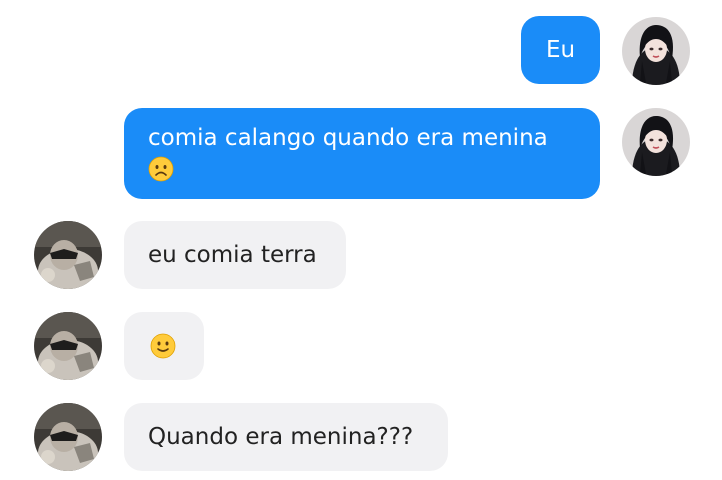 Image resolution: width=722 pixels, height=480 pixels. What do you see at coordinates (161, 169) in the screenshot?
I see `frowning-face-emoji` at bounding box center [161, 169].